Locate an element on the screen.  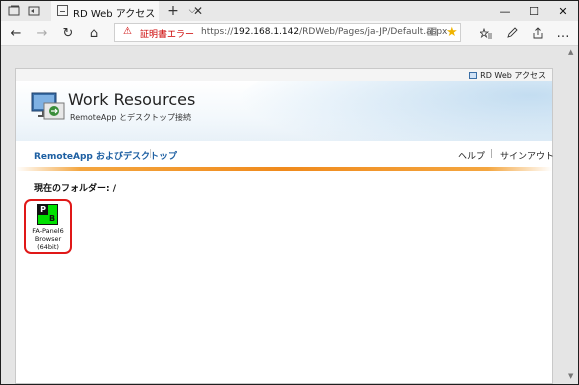
remoteapp-fa-panel6-browser: P B FA-Panel6 Browser (64bit) is located at coordinates (48, 226).